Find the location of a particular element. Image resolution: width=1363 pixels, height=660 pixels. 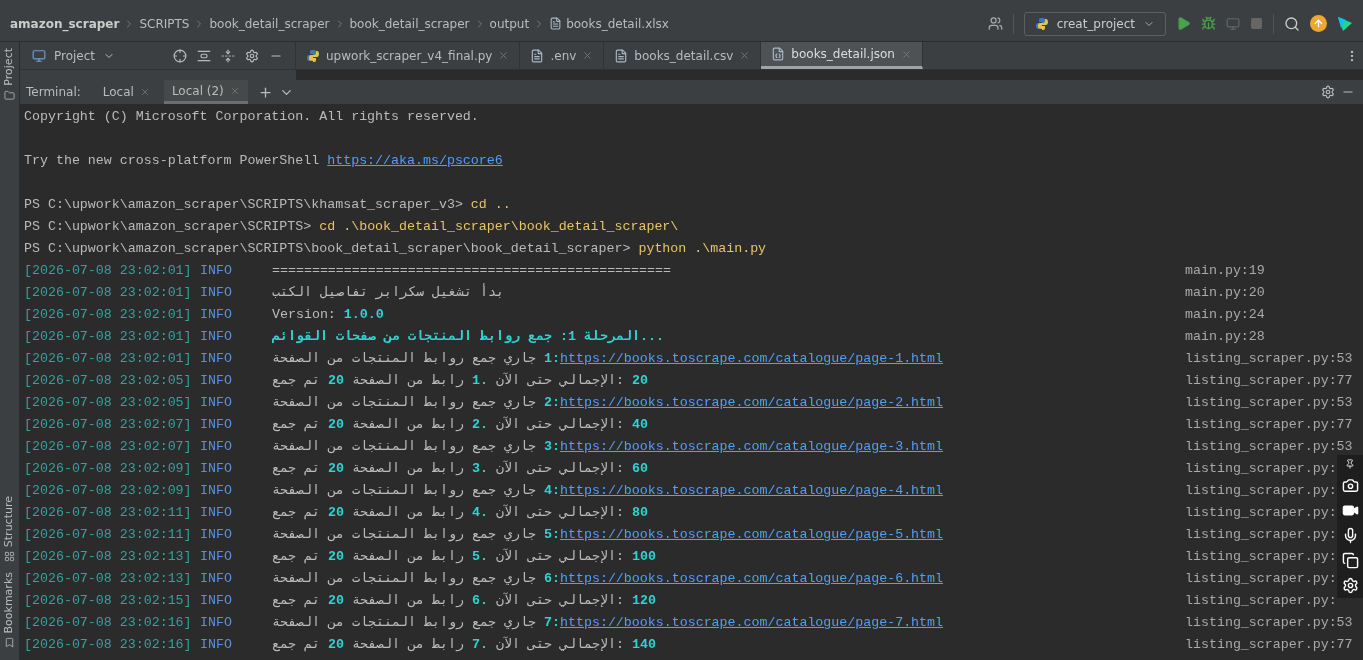

link: https://books.toscrape.com/catalogue/page-1.html is located at coordinates (752, 359).